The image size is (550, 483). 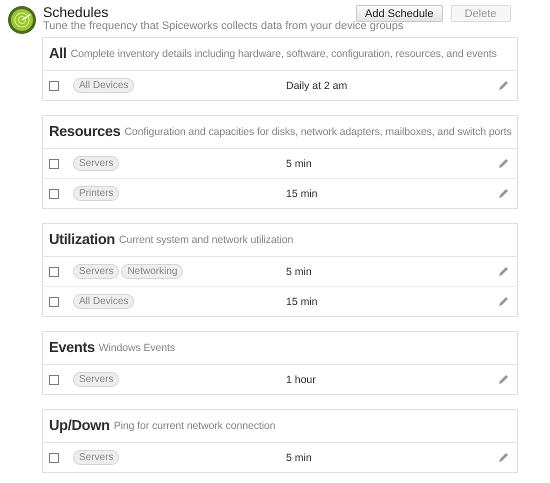 What do you see at coordinates (317, 86) in the screenshot?
I see `frequency-text: Daily at 2 am` at bounding box center [317, 86].